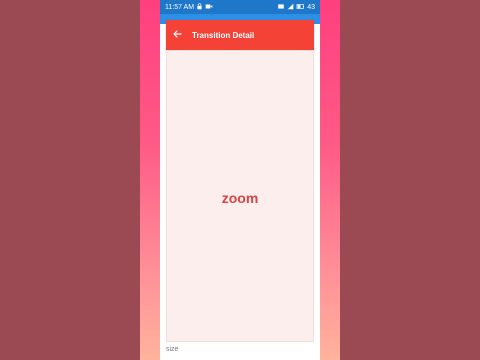  Describe the element at coordinates (240, 7) in the screenshot. I see `status-bar: 11:57 AM 43` at that location.